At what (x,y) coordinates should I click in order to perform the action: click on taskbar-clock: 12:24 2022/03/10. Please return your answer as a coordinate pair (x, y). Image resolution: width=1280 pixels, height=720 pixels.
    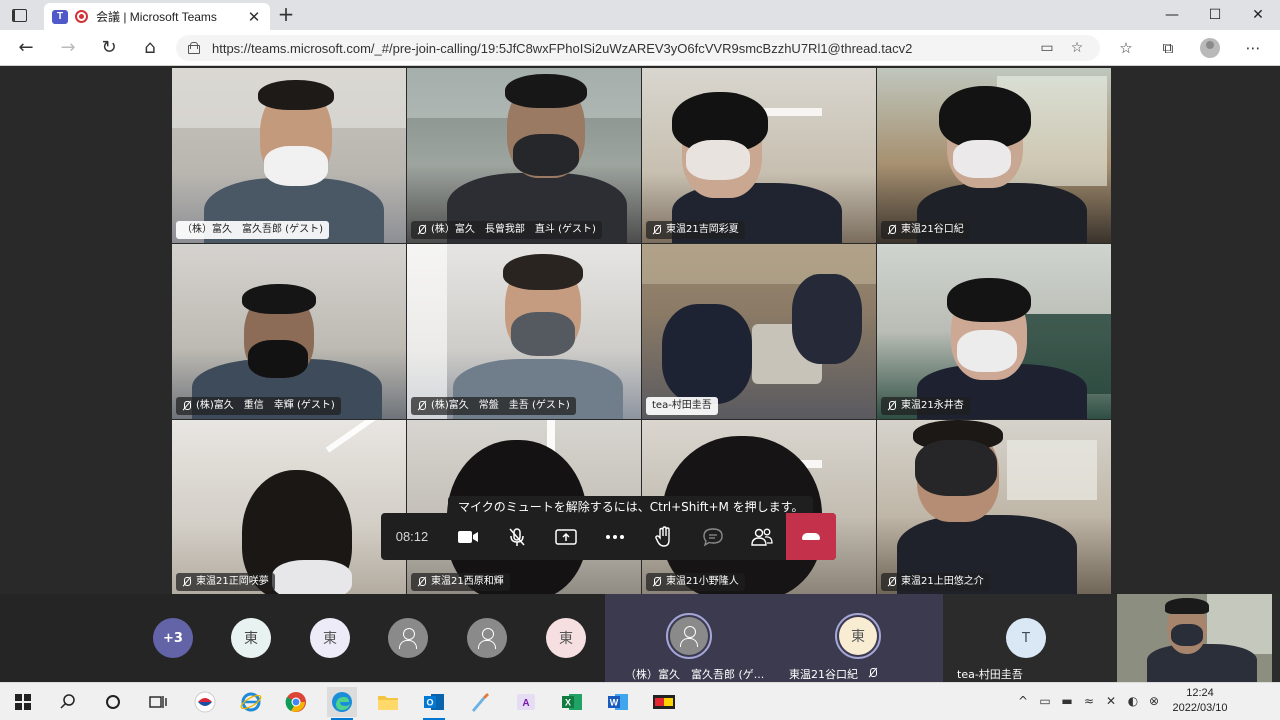
    Looking at the image, I should click on (1200, 701).